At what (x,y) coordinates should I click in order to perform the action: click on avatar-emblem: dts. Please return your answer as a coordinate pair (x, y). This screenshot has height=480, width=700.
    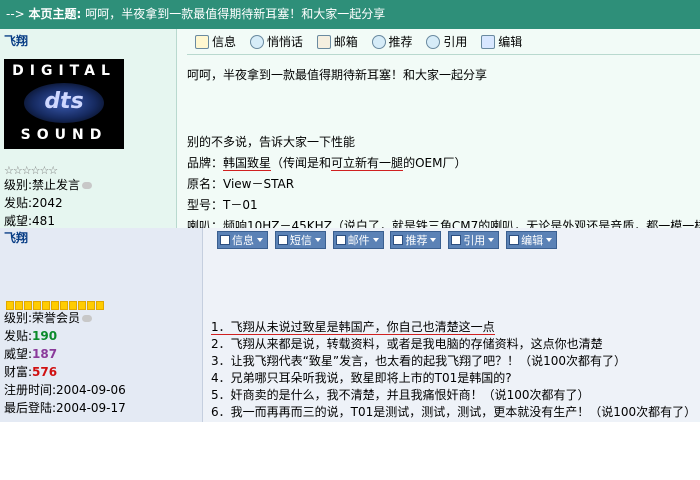
    Looking at the image, I should click on (64, 103).